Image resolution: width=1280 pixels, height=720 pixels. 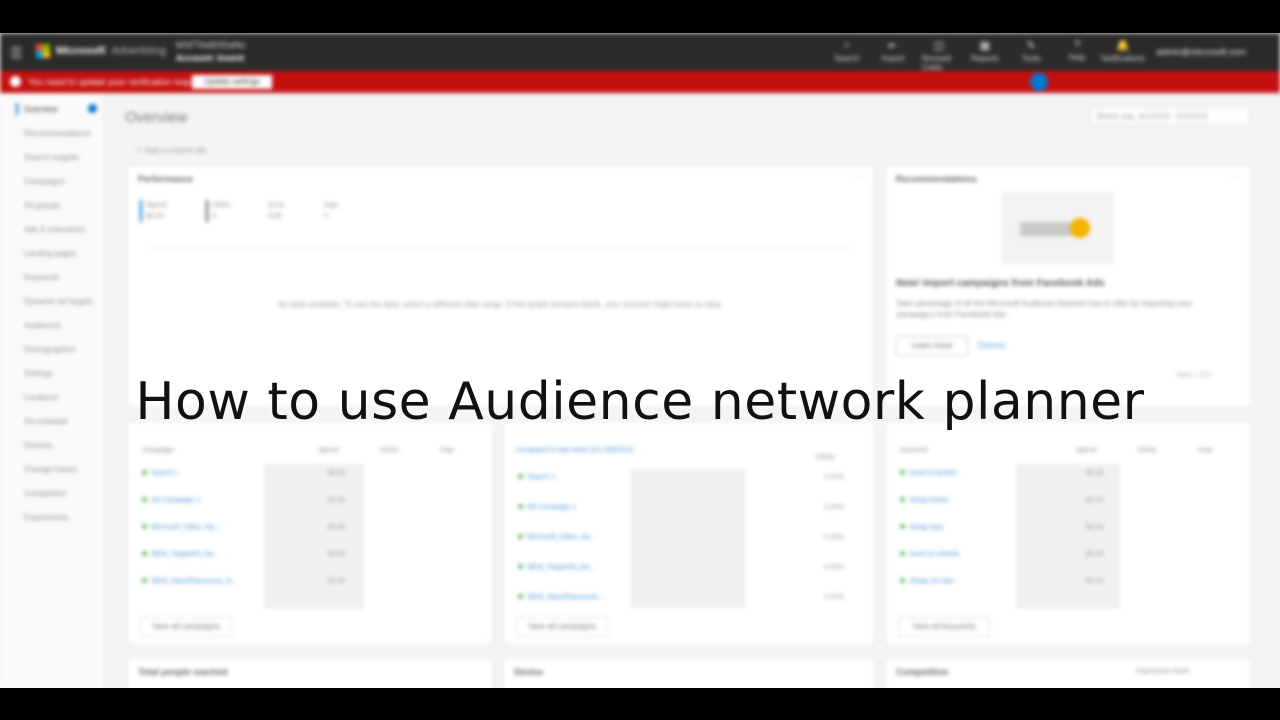 I want to click on people-reached-card: Total people reached, so click(x=310, y=673).